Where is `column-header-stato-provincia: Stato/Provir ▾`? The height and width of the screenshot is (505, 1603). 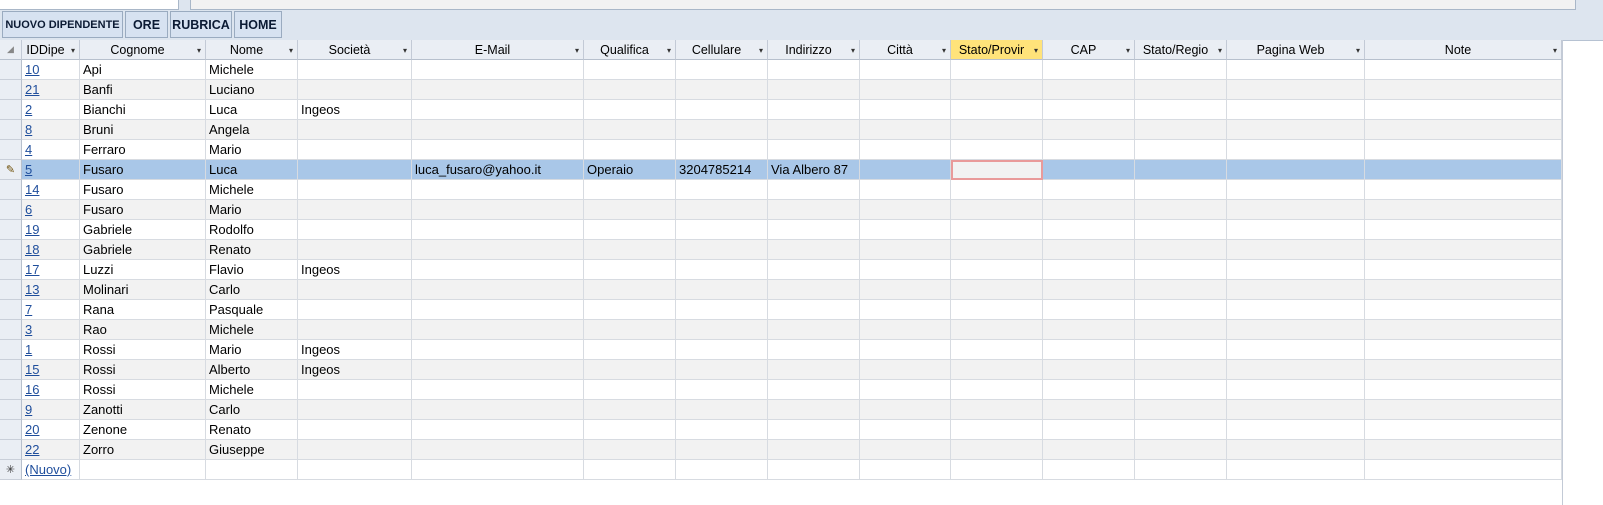
column-header-stato-provincia: Stato/Provir ▾ is located at coordinates (997, 50).